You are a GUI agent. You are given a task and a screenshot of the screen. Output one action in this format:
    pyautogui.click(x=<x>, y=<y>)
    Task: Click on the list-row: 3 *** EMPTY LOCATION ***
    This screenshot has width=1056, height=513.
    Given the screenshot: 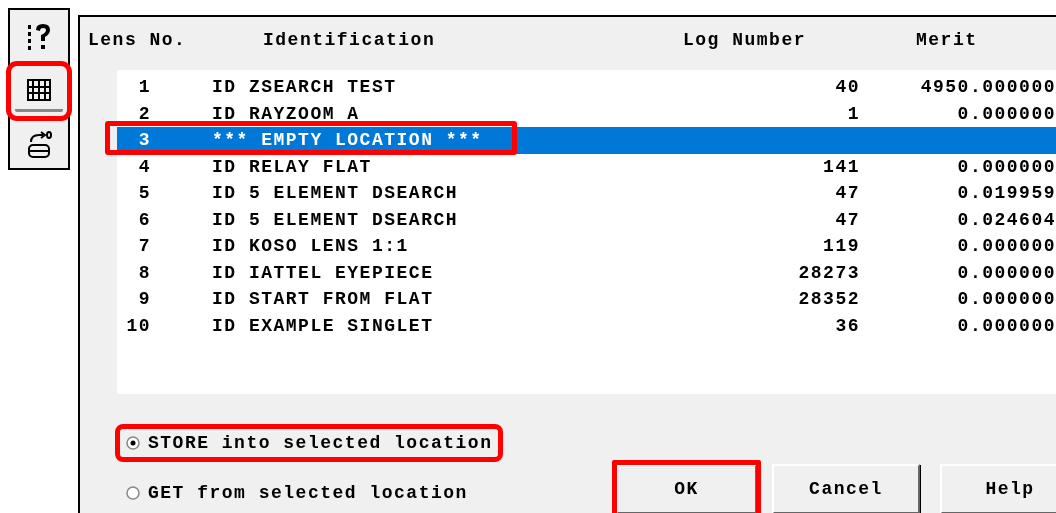 What is the action you would take?
    pyautogui.click(x=586, y=140)
    